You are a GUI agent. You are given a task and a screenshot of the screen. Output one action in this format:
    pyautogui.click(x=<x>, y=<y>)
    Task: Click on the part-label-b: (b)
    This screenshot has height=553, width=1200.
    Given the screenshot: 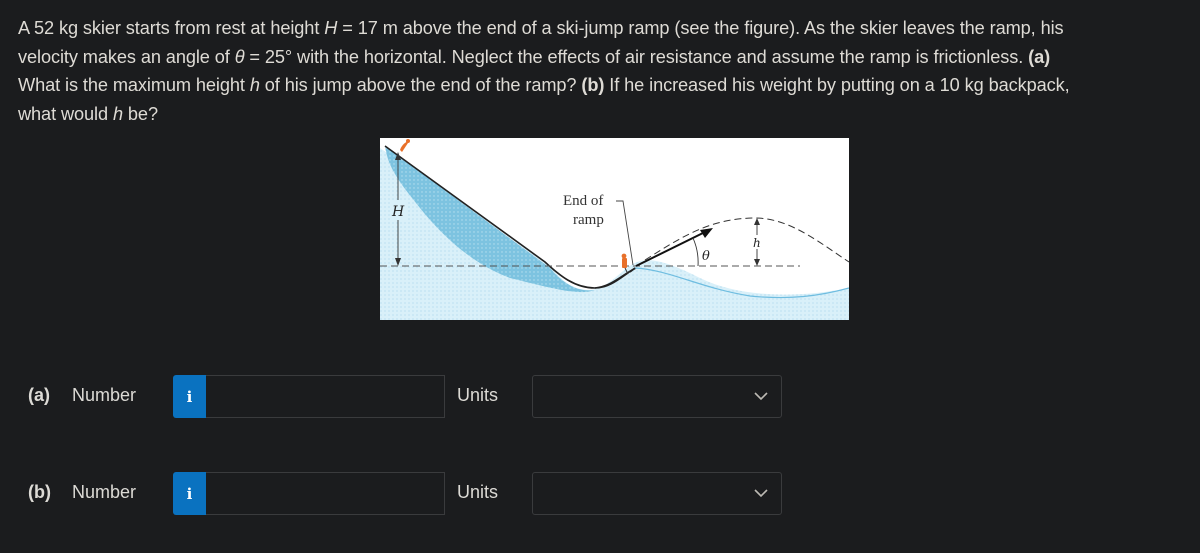 What is the action you would take?
    pyautogui.click(x=39, y=492)
    